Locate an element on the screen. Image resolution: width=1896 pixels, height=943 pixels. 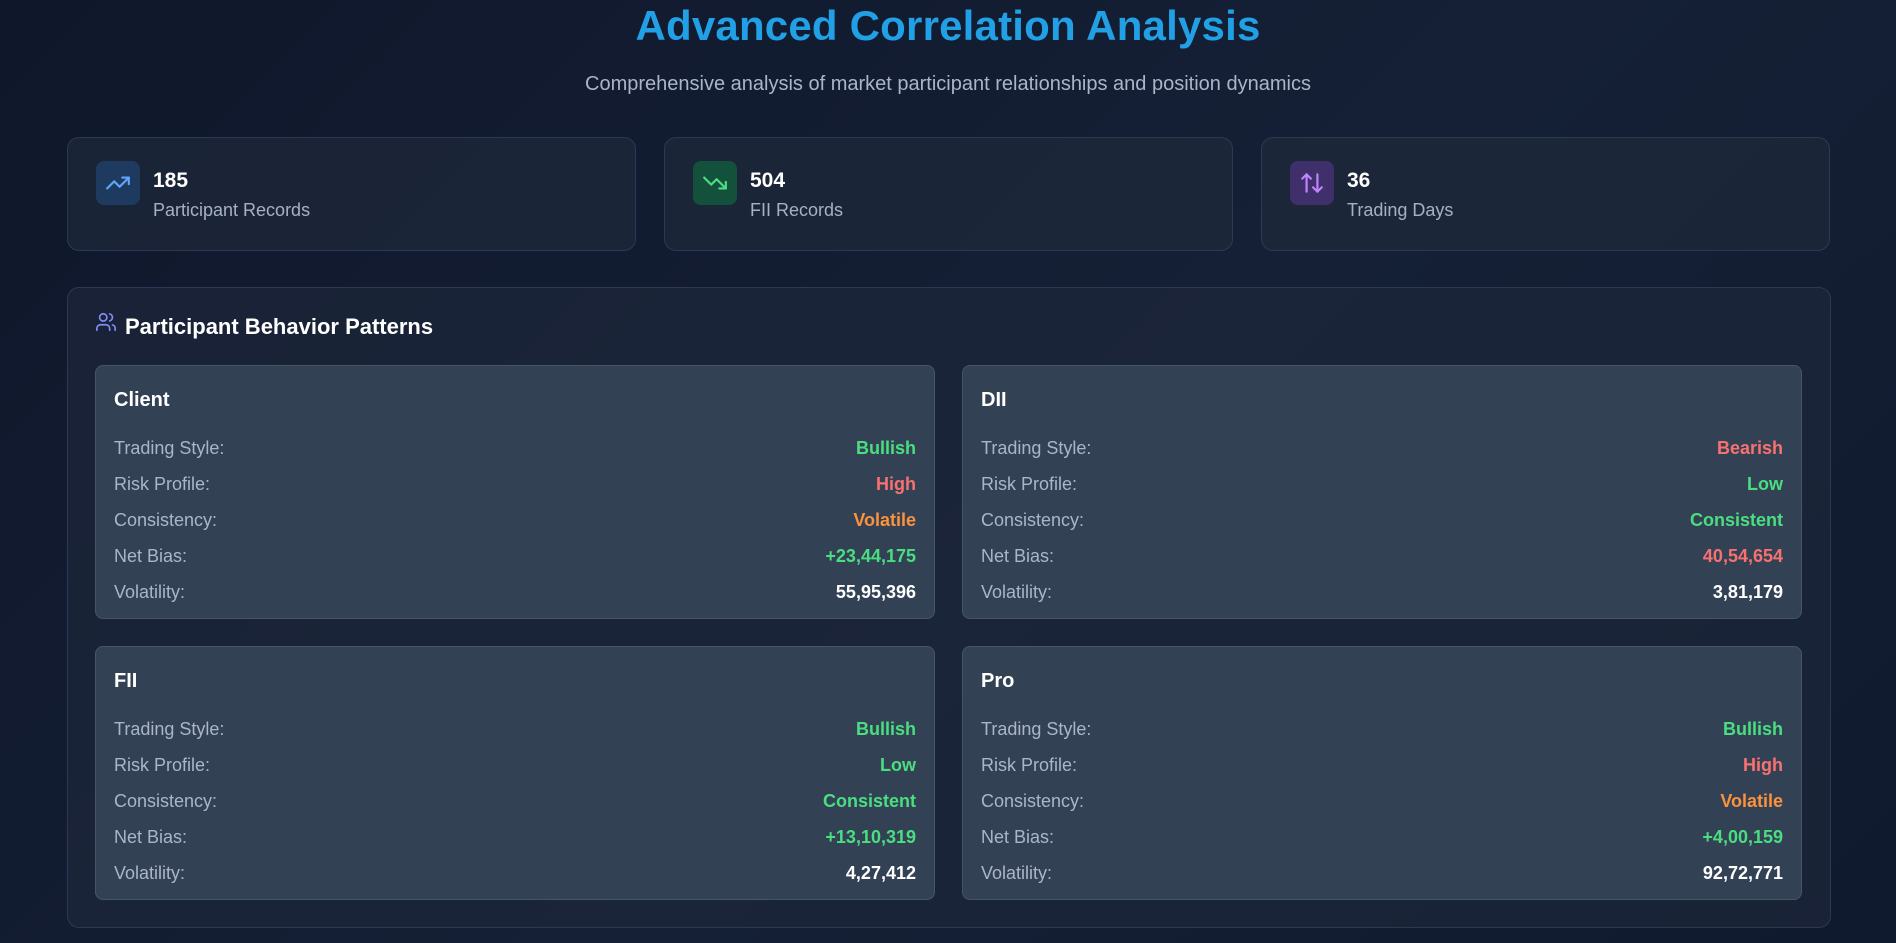
stat-card-participant-records: 185 Participant Records is located at coordinates (351, 194).